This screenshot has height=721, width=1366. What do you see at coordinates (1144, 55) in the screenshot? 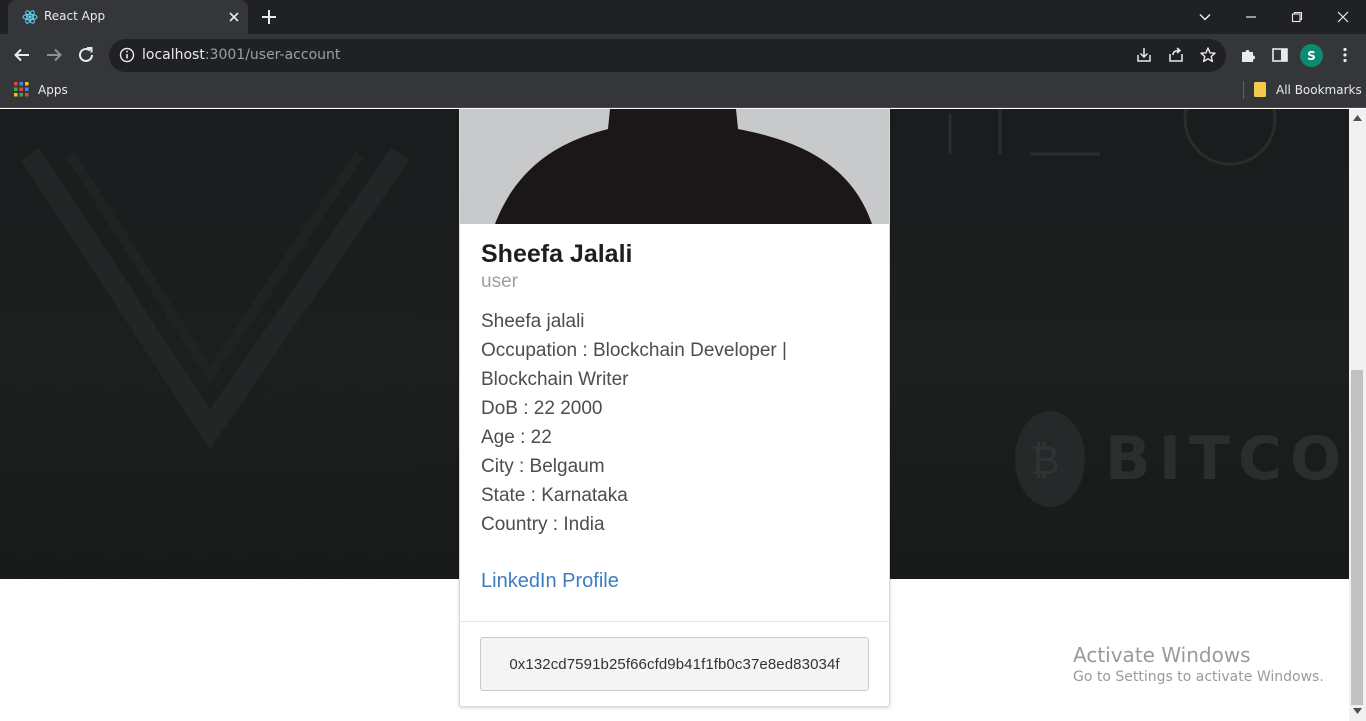
I see `install-app-icon` at bounding box center [1144, 55].